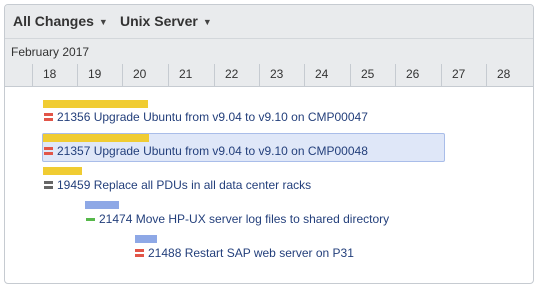 This screenshot has width=540, height=290. I want to click on day-label: 25, so click(368, 74).